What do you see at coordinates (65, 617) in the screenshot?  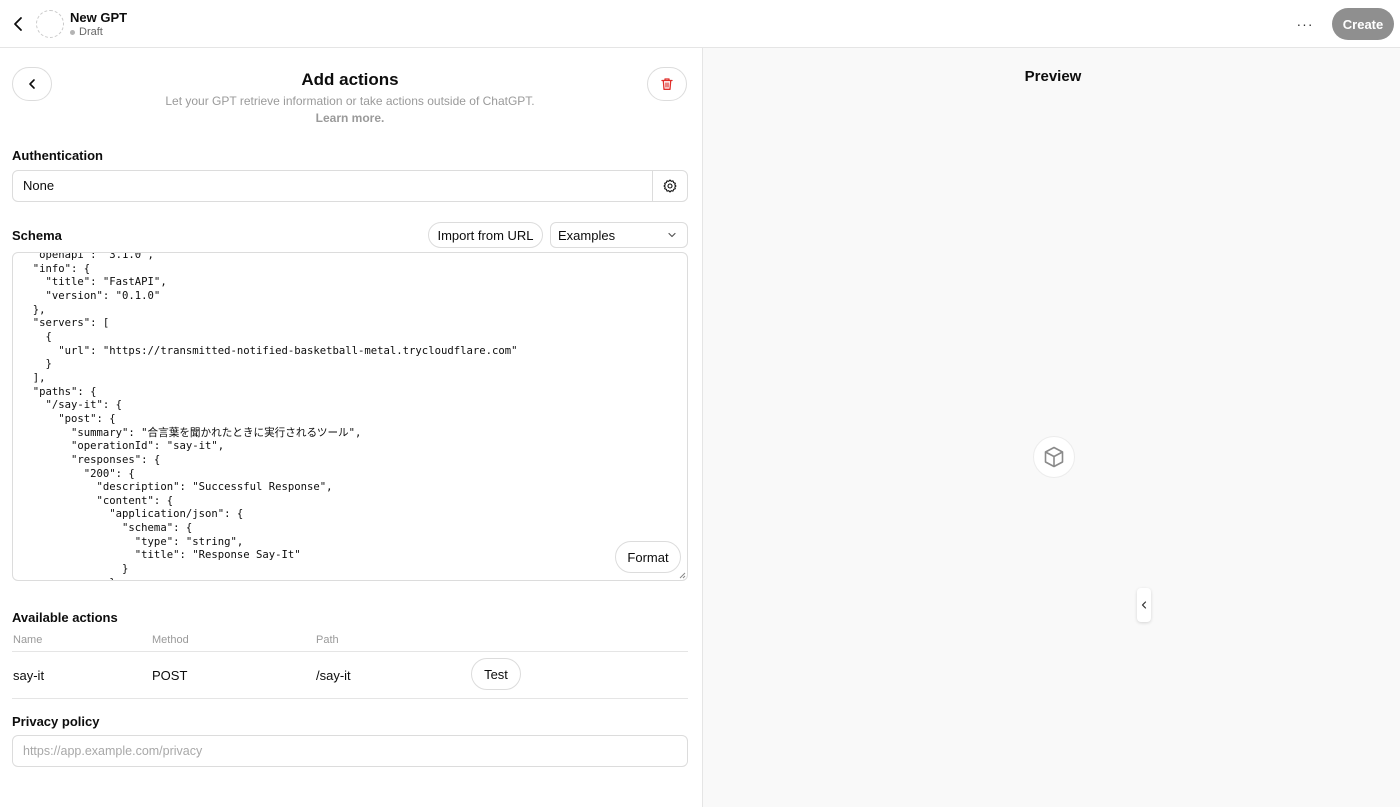 I see `available-actions-label: Available actions` at bounding box center [65, 617].